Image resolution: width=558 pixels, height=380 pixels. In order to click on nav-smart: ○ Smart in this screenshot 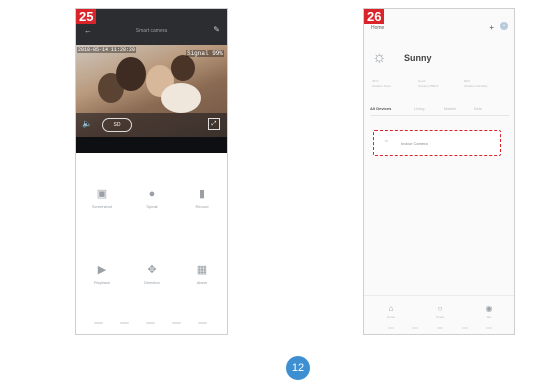, I will do `click(440, 311)`.